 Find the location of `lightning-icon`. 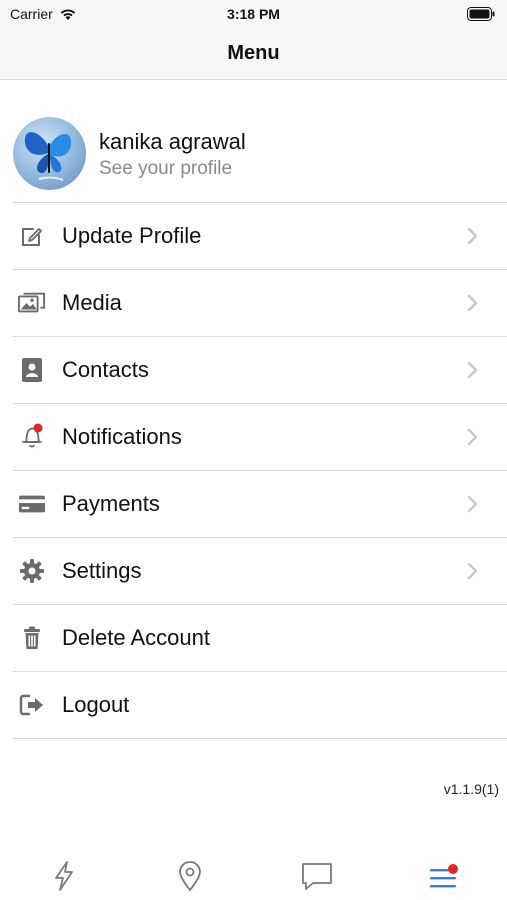

lightning-icon is located at coordinates (64, 876).